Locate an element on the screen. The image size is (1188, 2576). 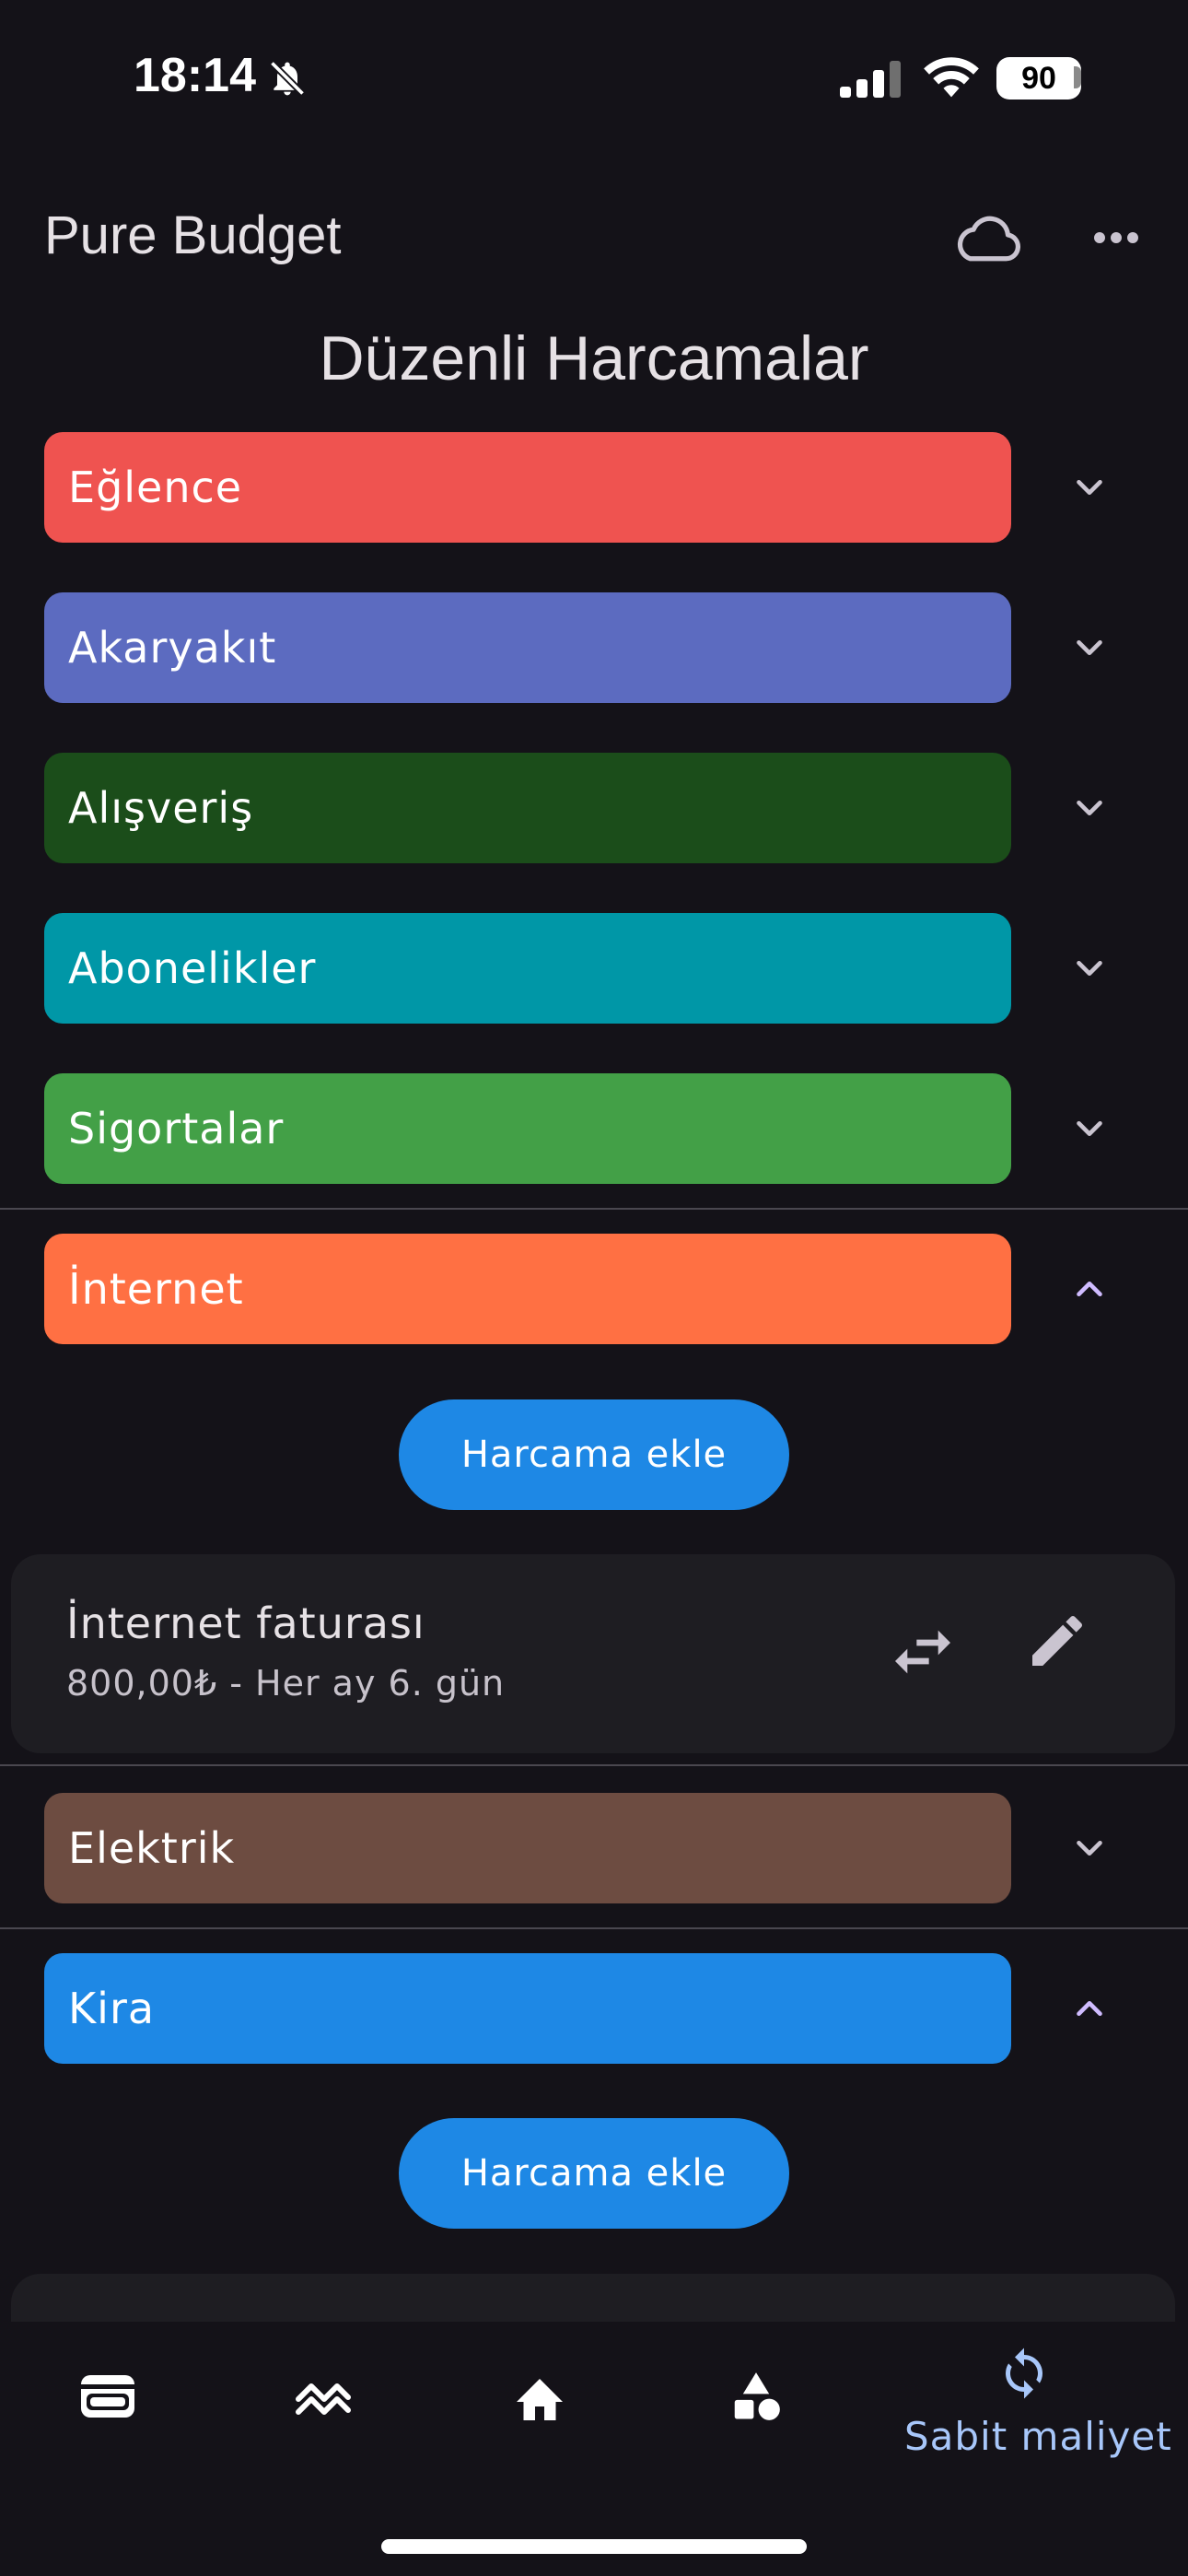
battery-indicator: 90 is located at coordinates (1038, 78).